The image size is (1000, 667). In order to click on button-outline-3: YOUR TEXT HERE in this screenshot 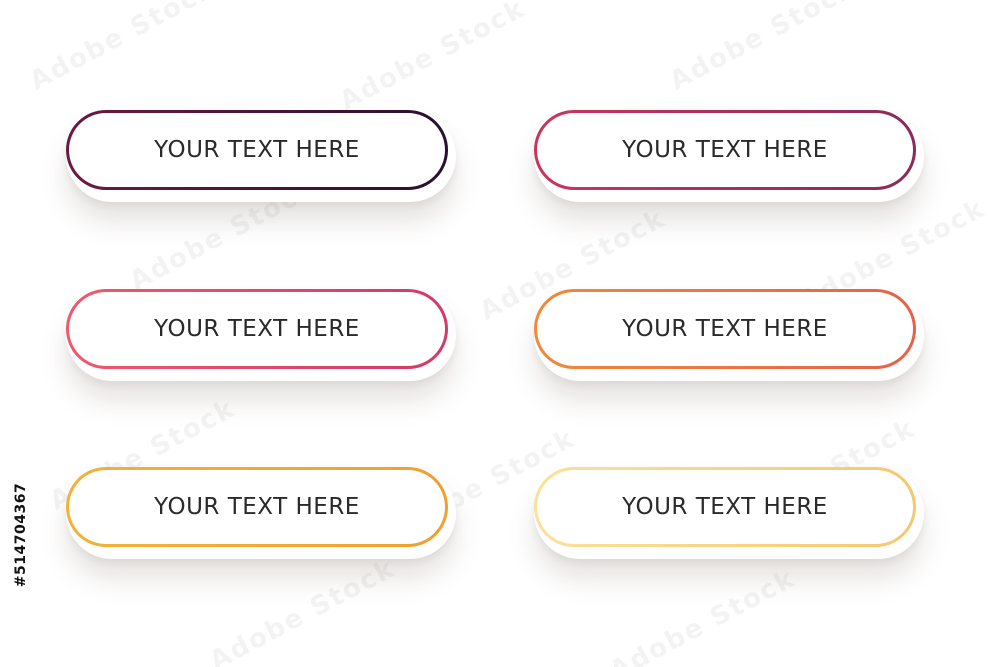, I will do `click(257, 329)`.